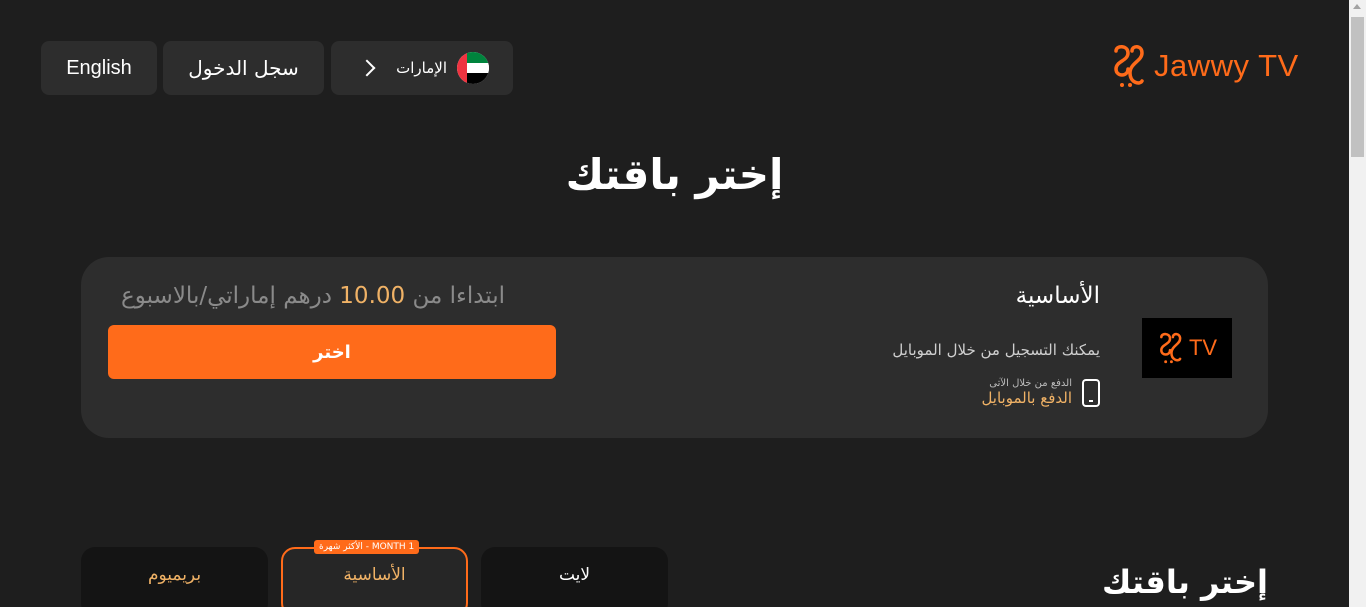 The width and height of the screenshot is (1366, 607). Describe the element at coordinates (674, 174) in the screenshot. I see `page-title: إختر باقتك` at that location.